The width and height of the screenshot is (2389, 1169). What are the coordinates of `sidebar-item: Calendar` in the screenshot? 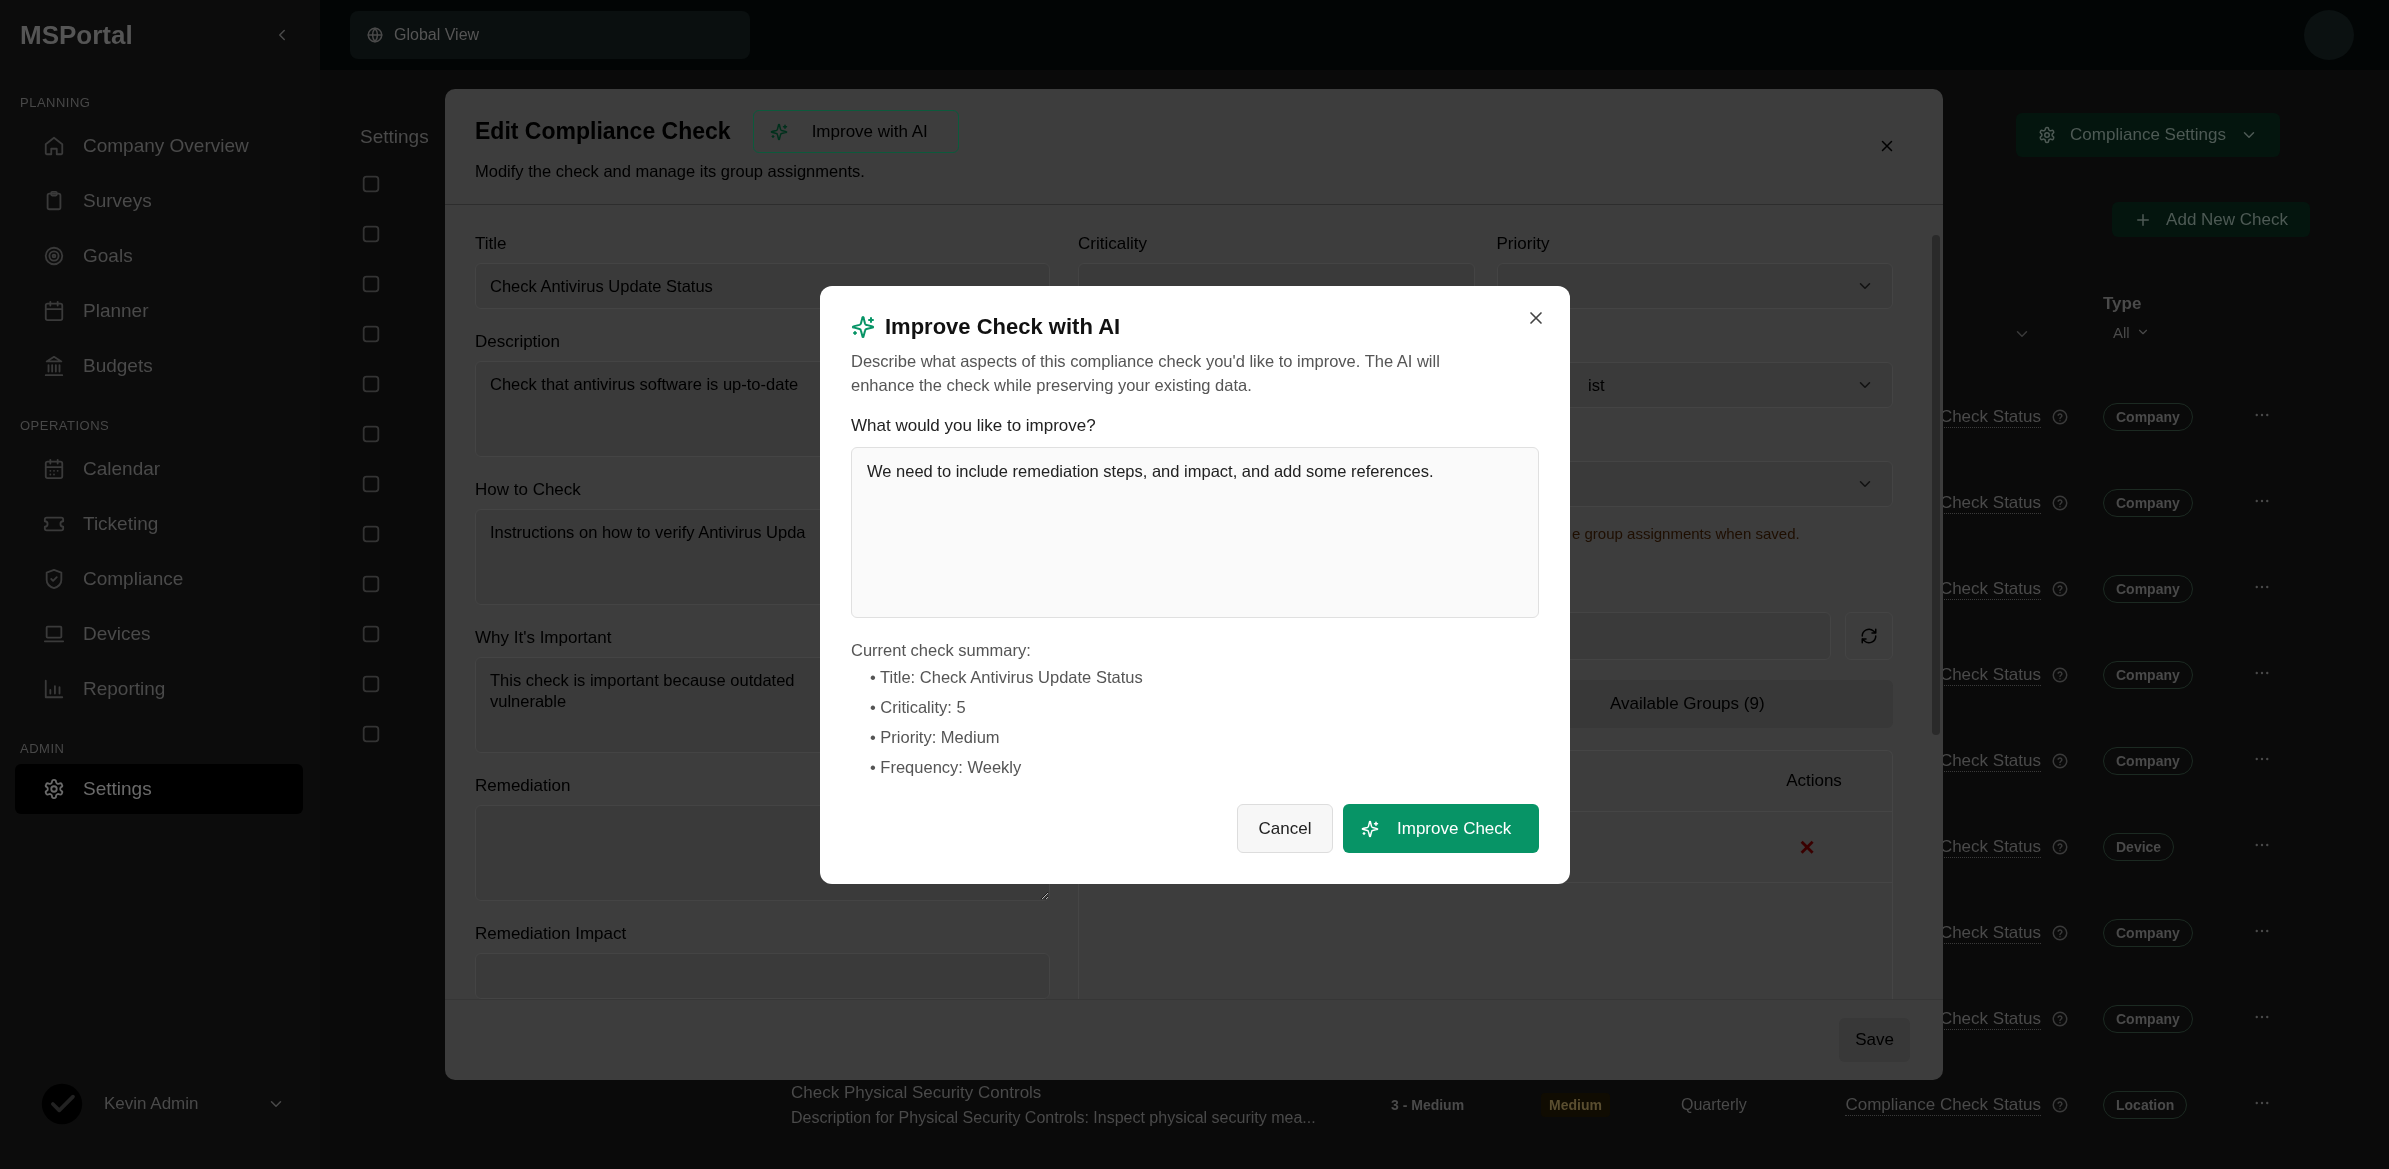 It's located at (159, 468).